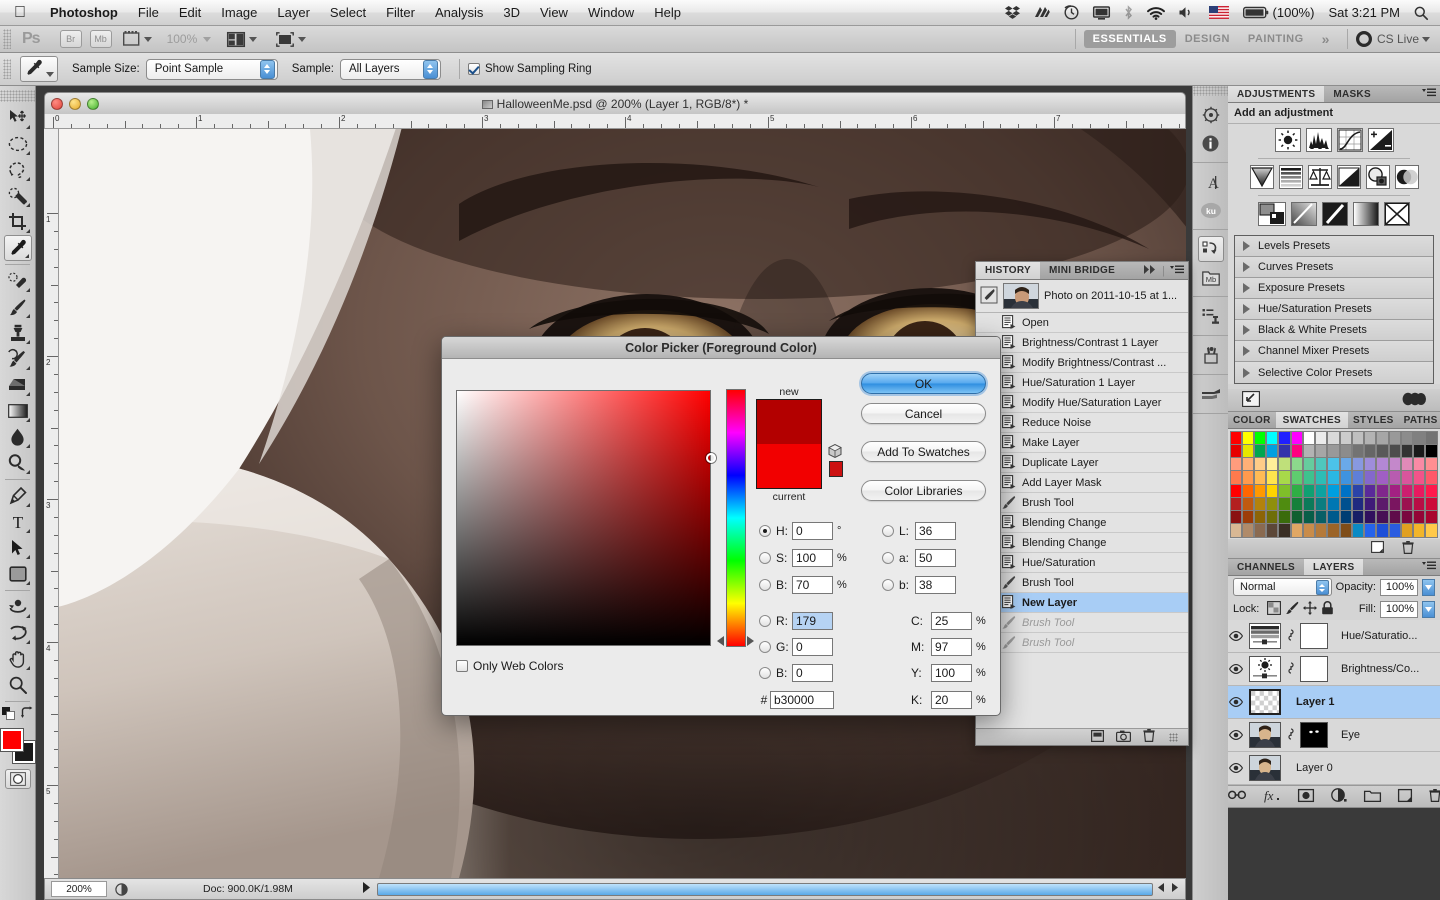 The width and height of the screenshot is (1440, 900). I want to click on clock-label: Sat 3:21 PM, so click(1364, 12).